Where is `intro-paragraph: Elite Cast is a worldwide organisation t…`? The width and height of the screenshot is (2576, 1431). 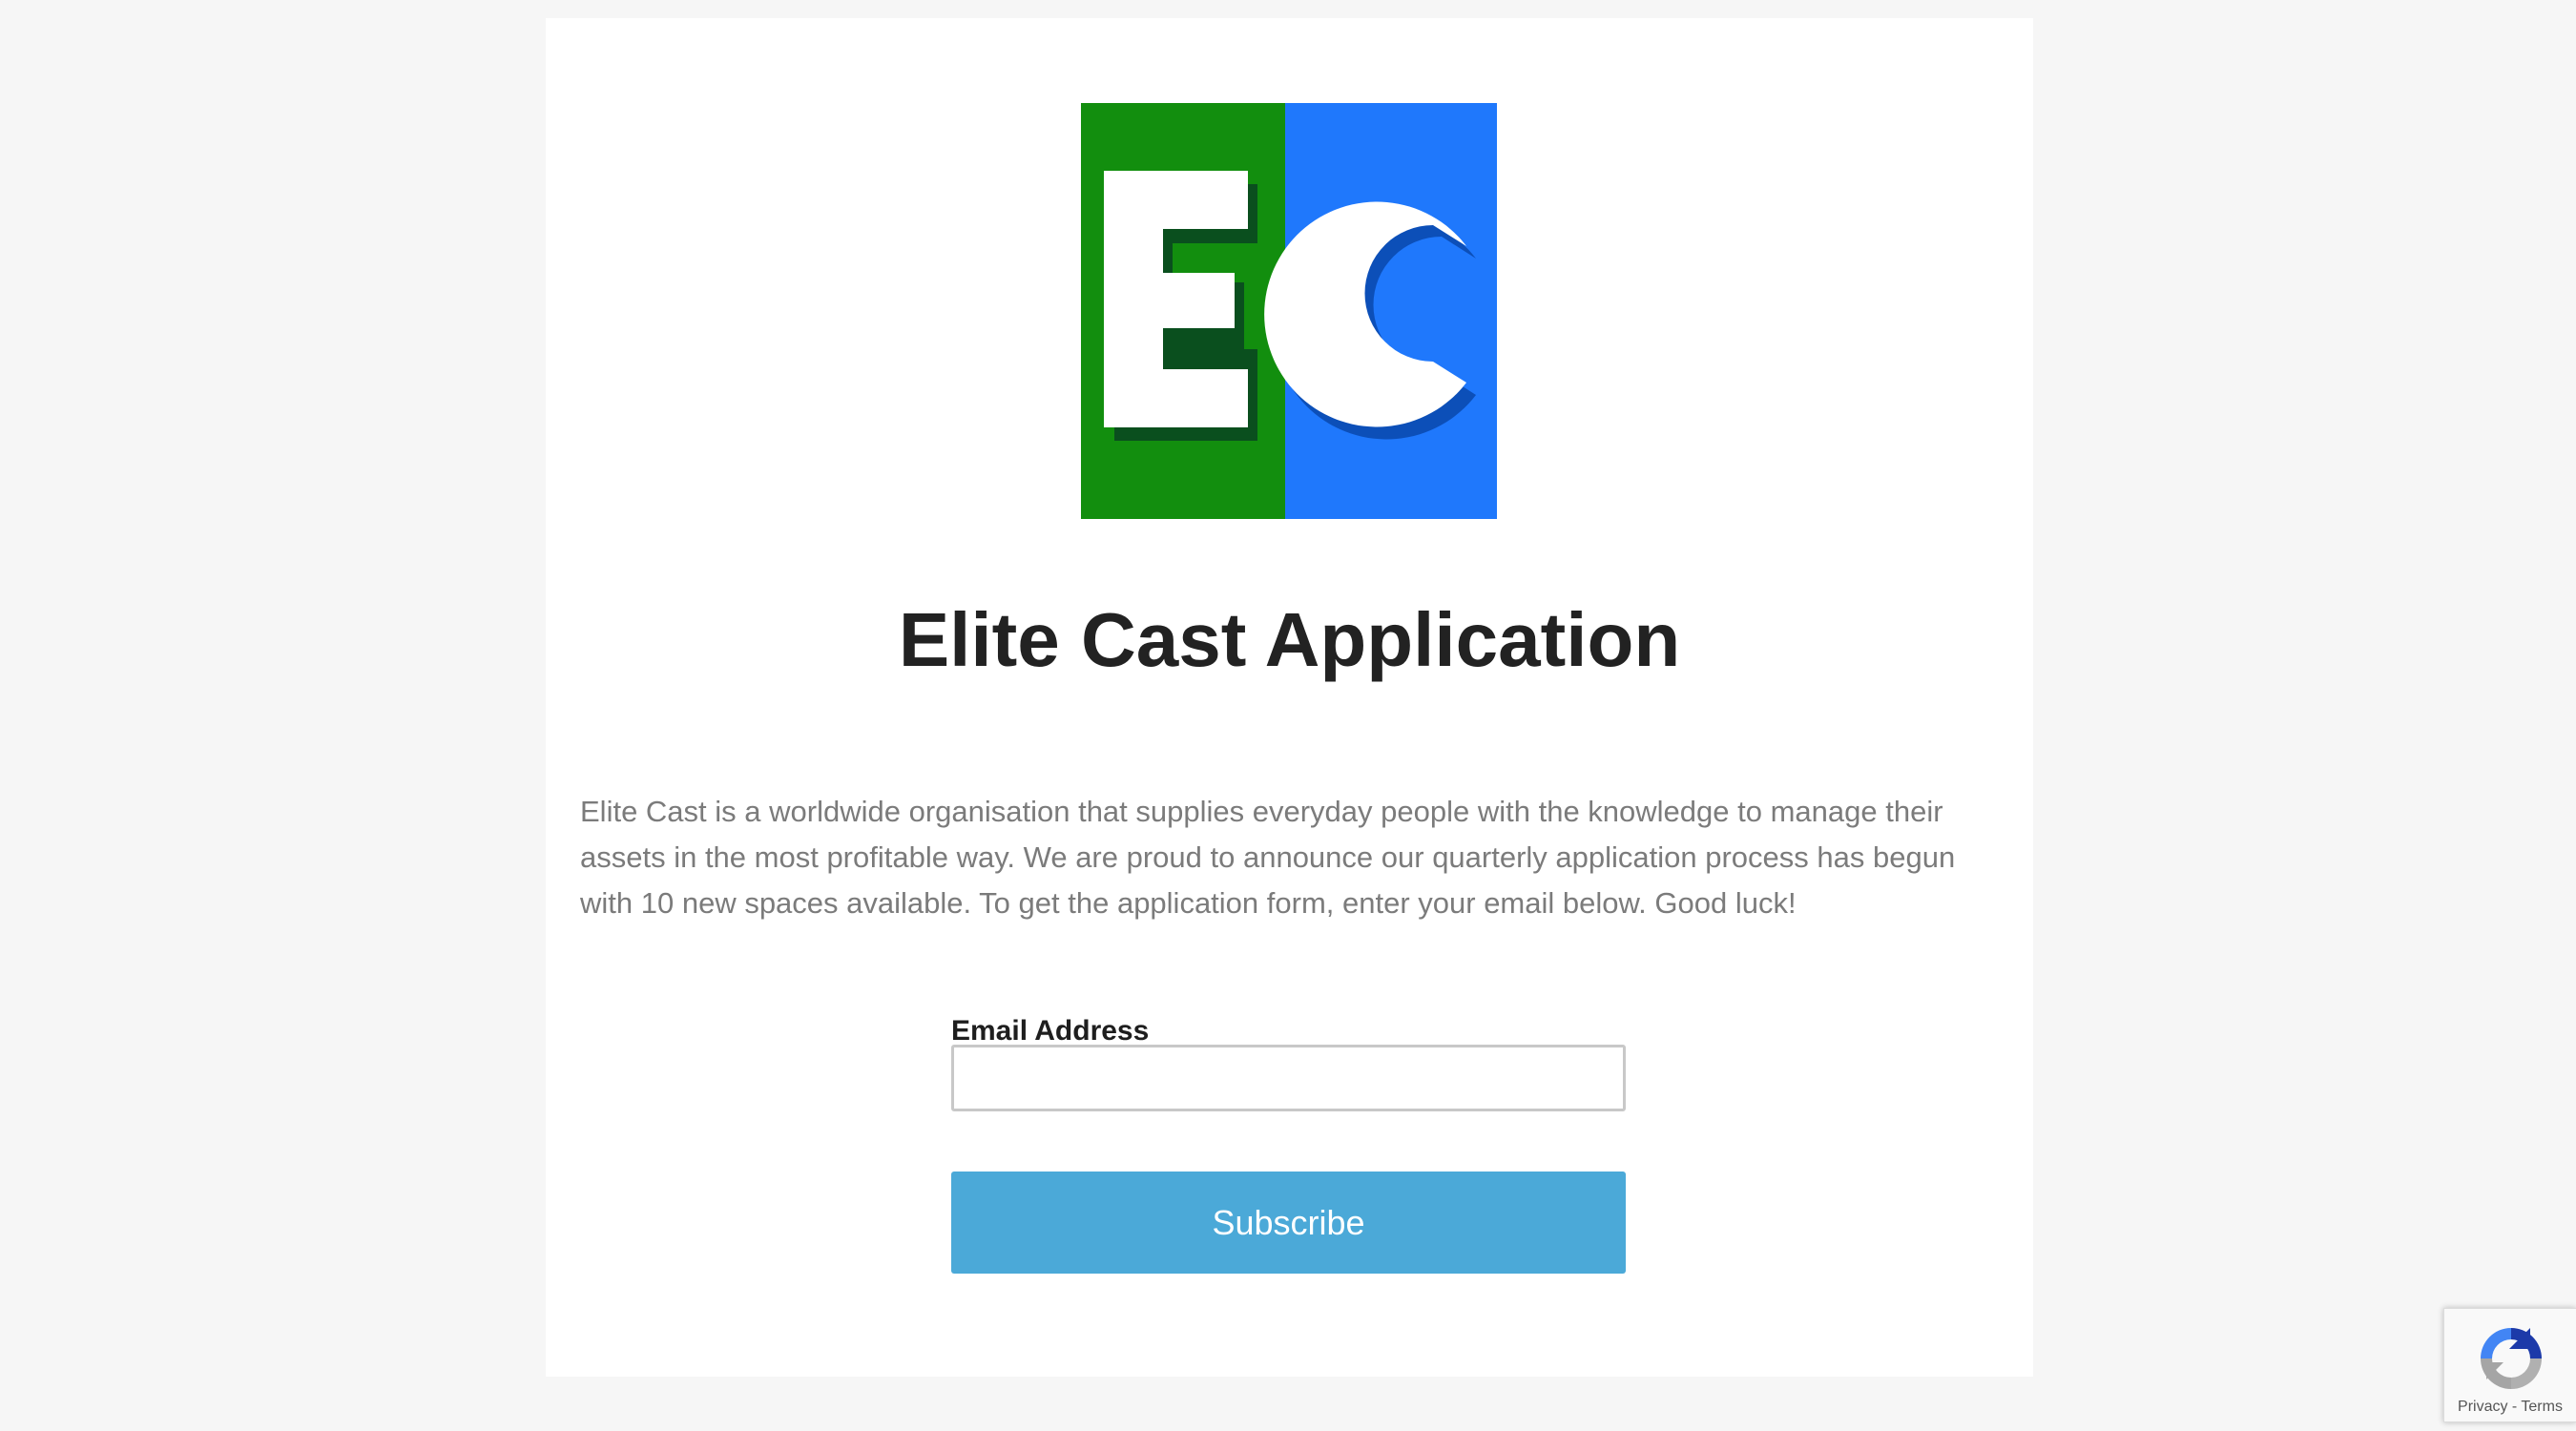
intro-paragraph: Elite Cast is a worldwide organisation t… is located at coordinates (1268, 857).